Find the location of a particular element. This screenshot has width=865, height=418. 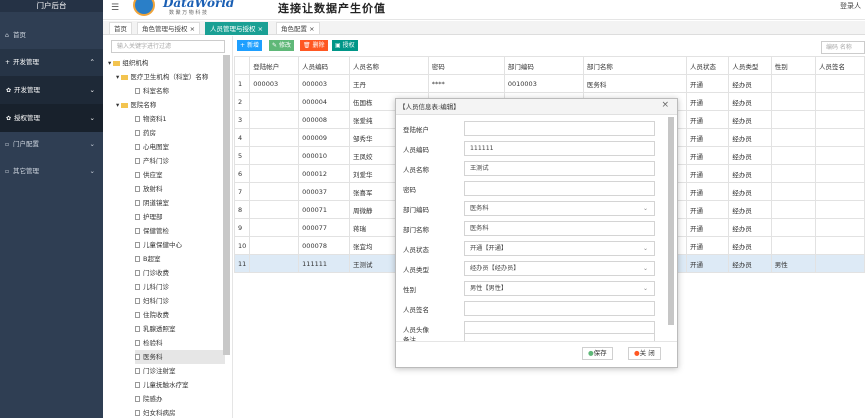

staff-status-select: 开通【开通】 ⌄ is located at coordinates (559, 248).